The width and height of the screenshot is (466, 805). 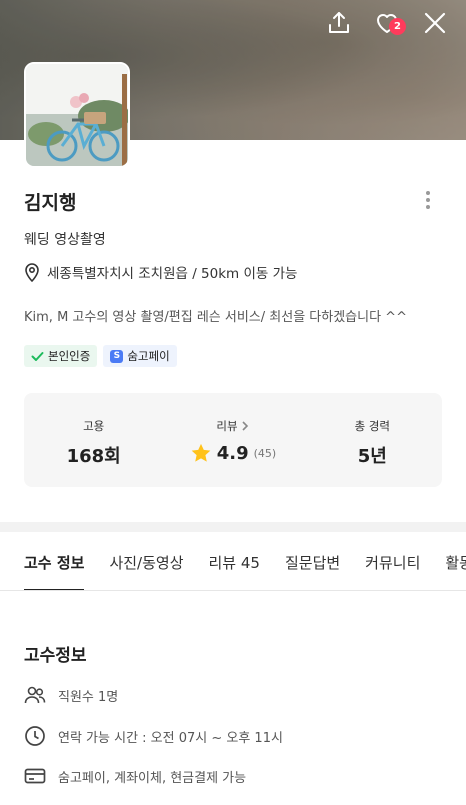 I want to click on tab-row: 고수 정보 사진/동영상 리뷰 45 질문답변 커뮤니티 활동, so click(x=245, y=561).